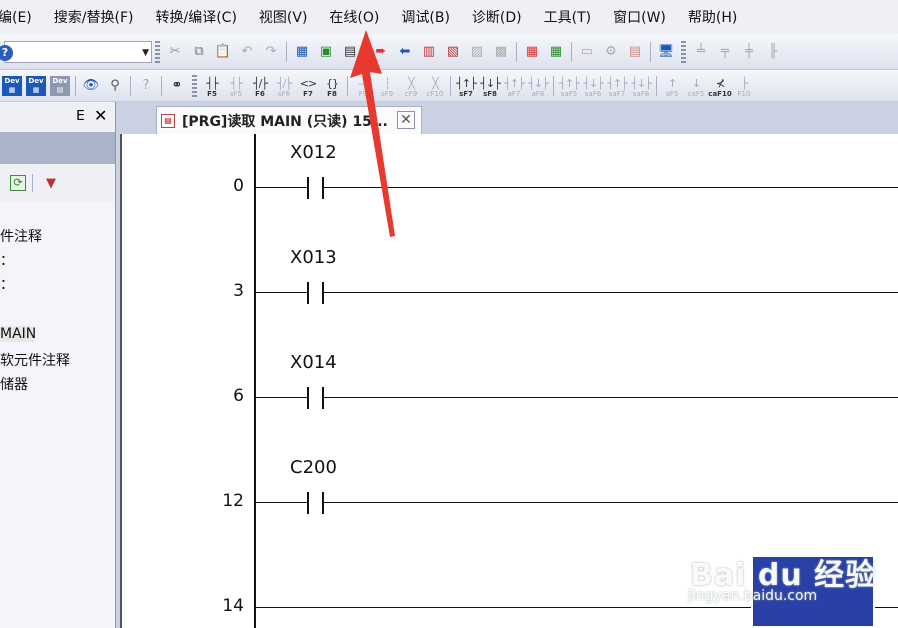 The width and height of the screenshot is (898, 628). I want to click on device-compare-icon: Dev ▤, so click(60, 85).